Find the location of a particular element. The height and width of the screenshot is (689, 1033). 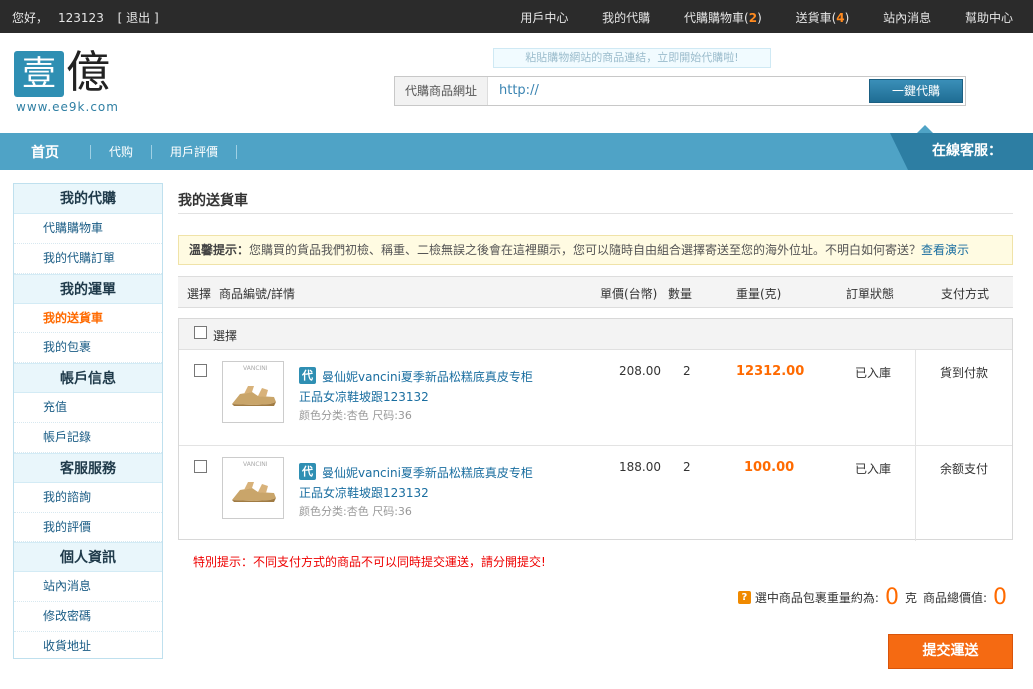

nav-reviews: 用戶評價 is located at coordinates (194, 151).